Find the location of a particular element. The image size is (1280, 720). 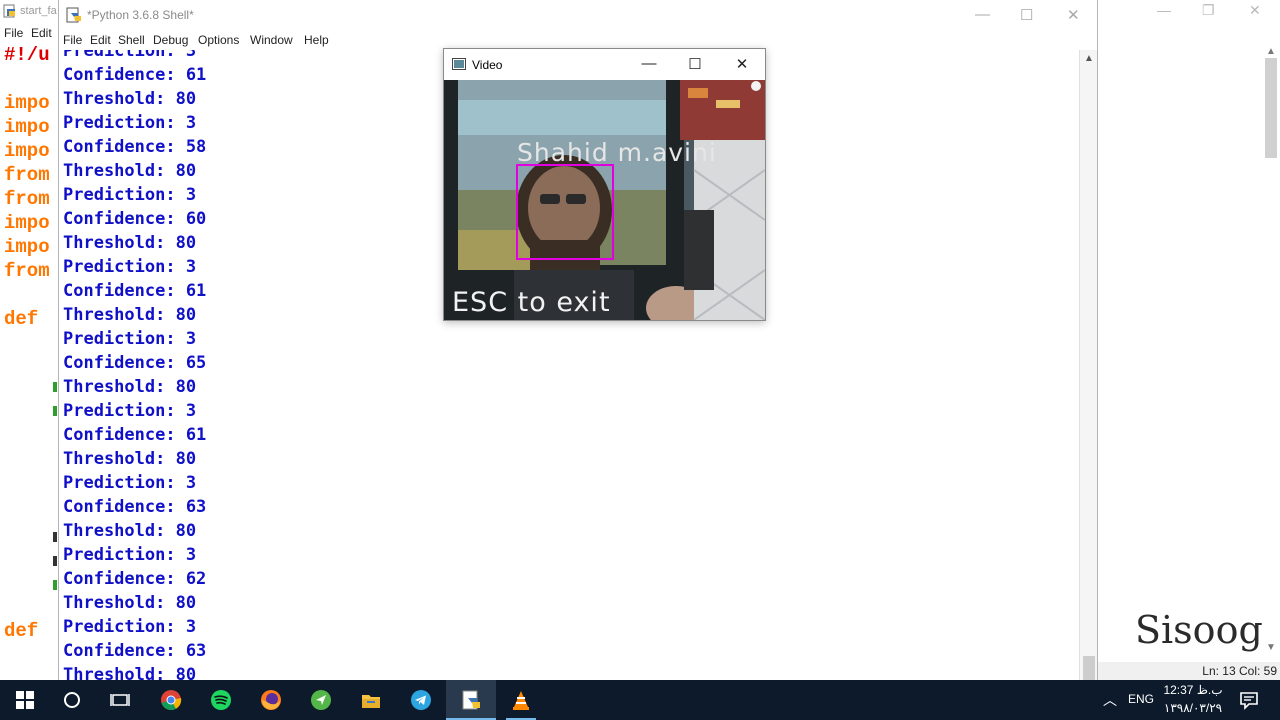

python-file-icon is located at coordinates (9, 11).